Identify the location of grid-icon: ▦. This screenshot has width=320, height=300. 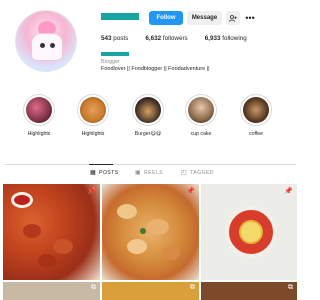
(93, 173).